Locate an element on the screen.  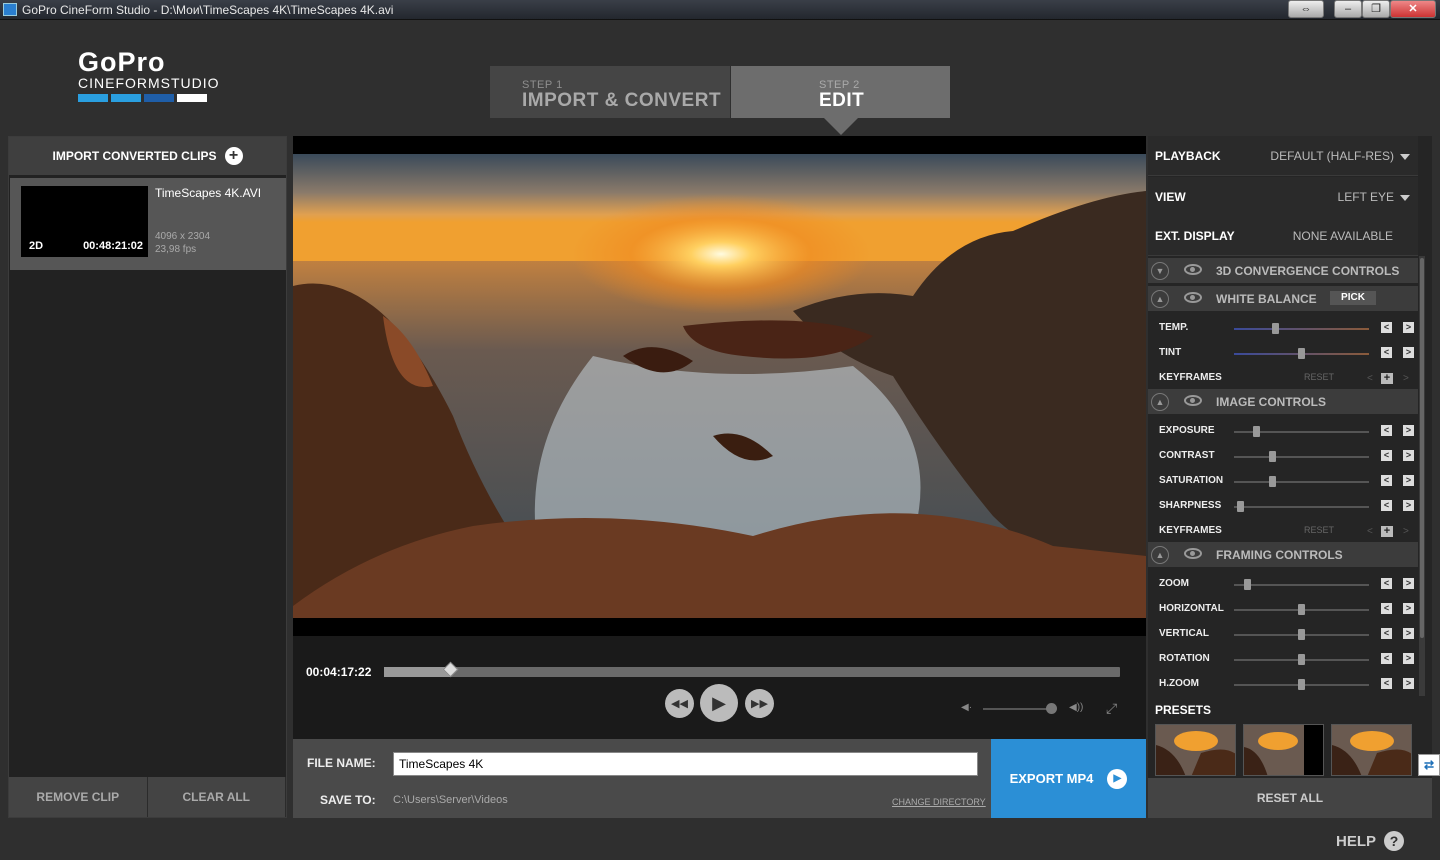
volume-slider is located at coordinates (1018, 709).